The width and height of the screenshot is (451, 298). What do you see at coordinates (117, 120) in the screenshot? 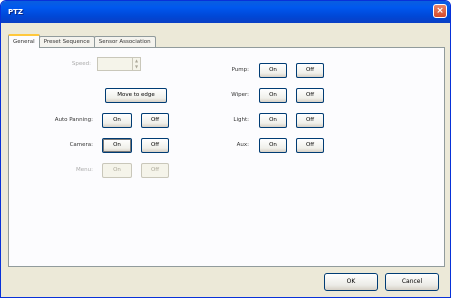
I see `auto-panning-on-button: On` at bounding box center [117, 120].